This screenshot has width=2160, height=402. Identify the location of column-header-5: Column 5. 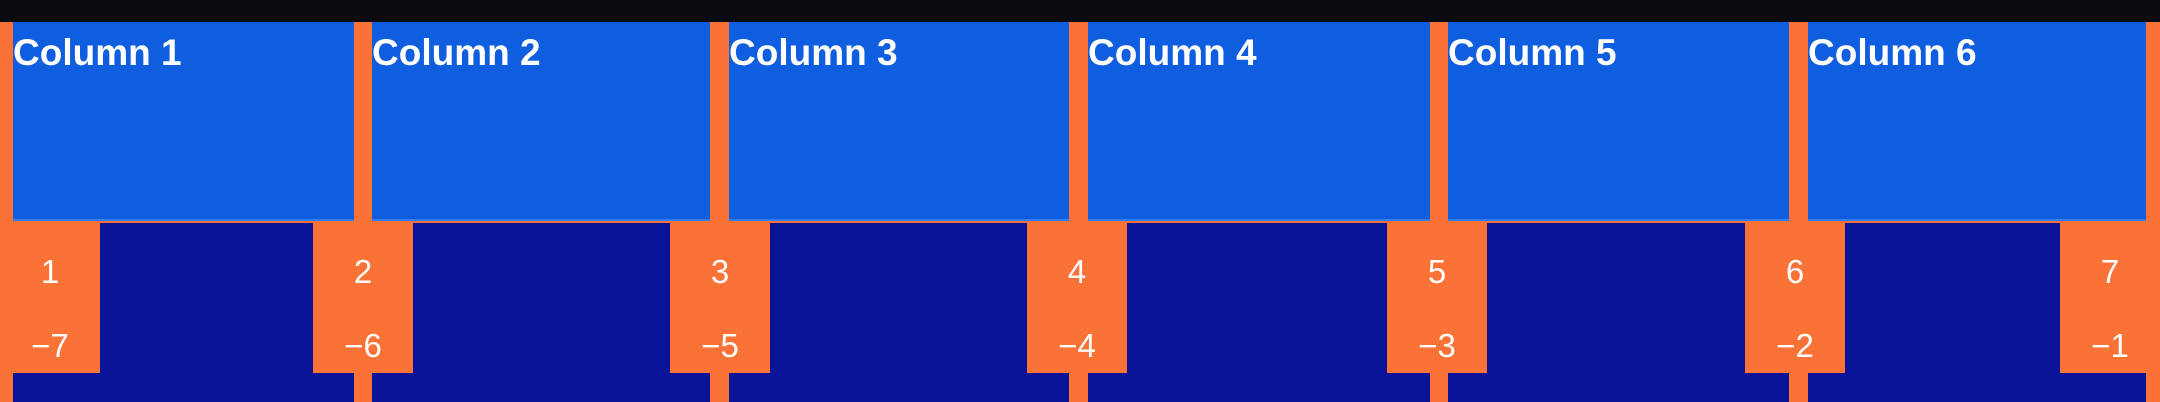
(1618, 121).